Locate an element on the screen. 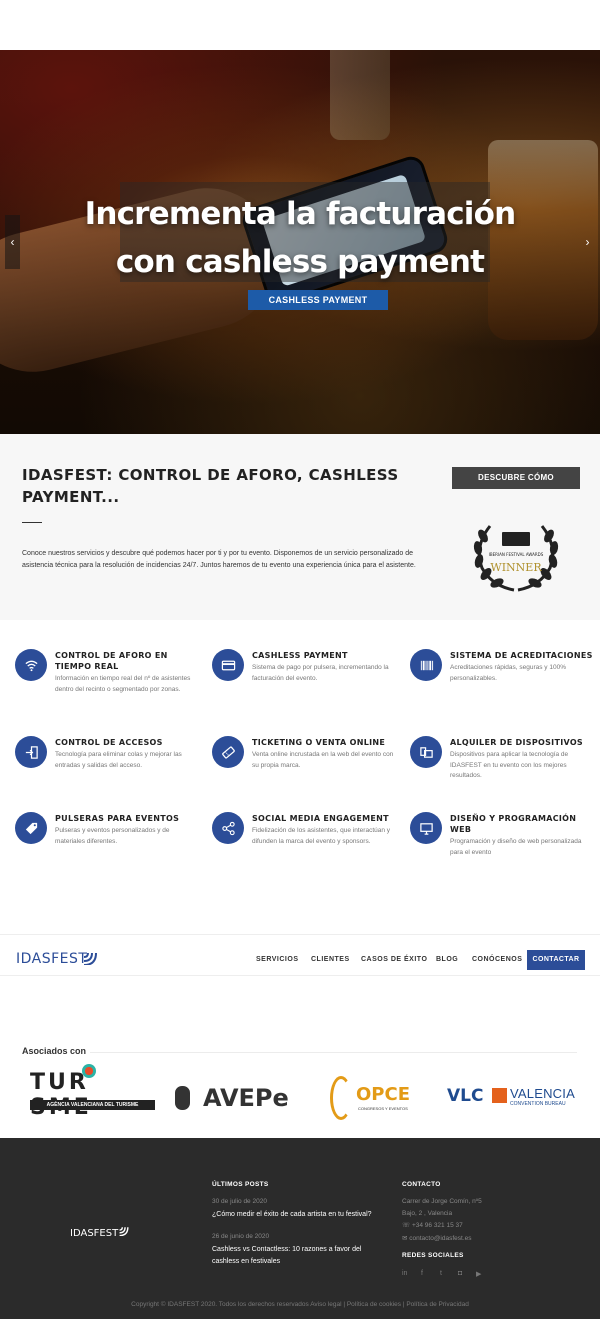 Image resolution: width=600 pixels, height=1319 pixels. nav-link-casos: CASOS DE ÉXITO is located at coordinates (394, 959).